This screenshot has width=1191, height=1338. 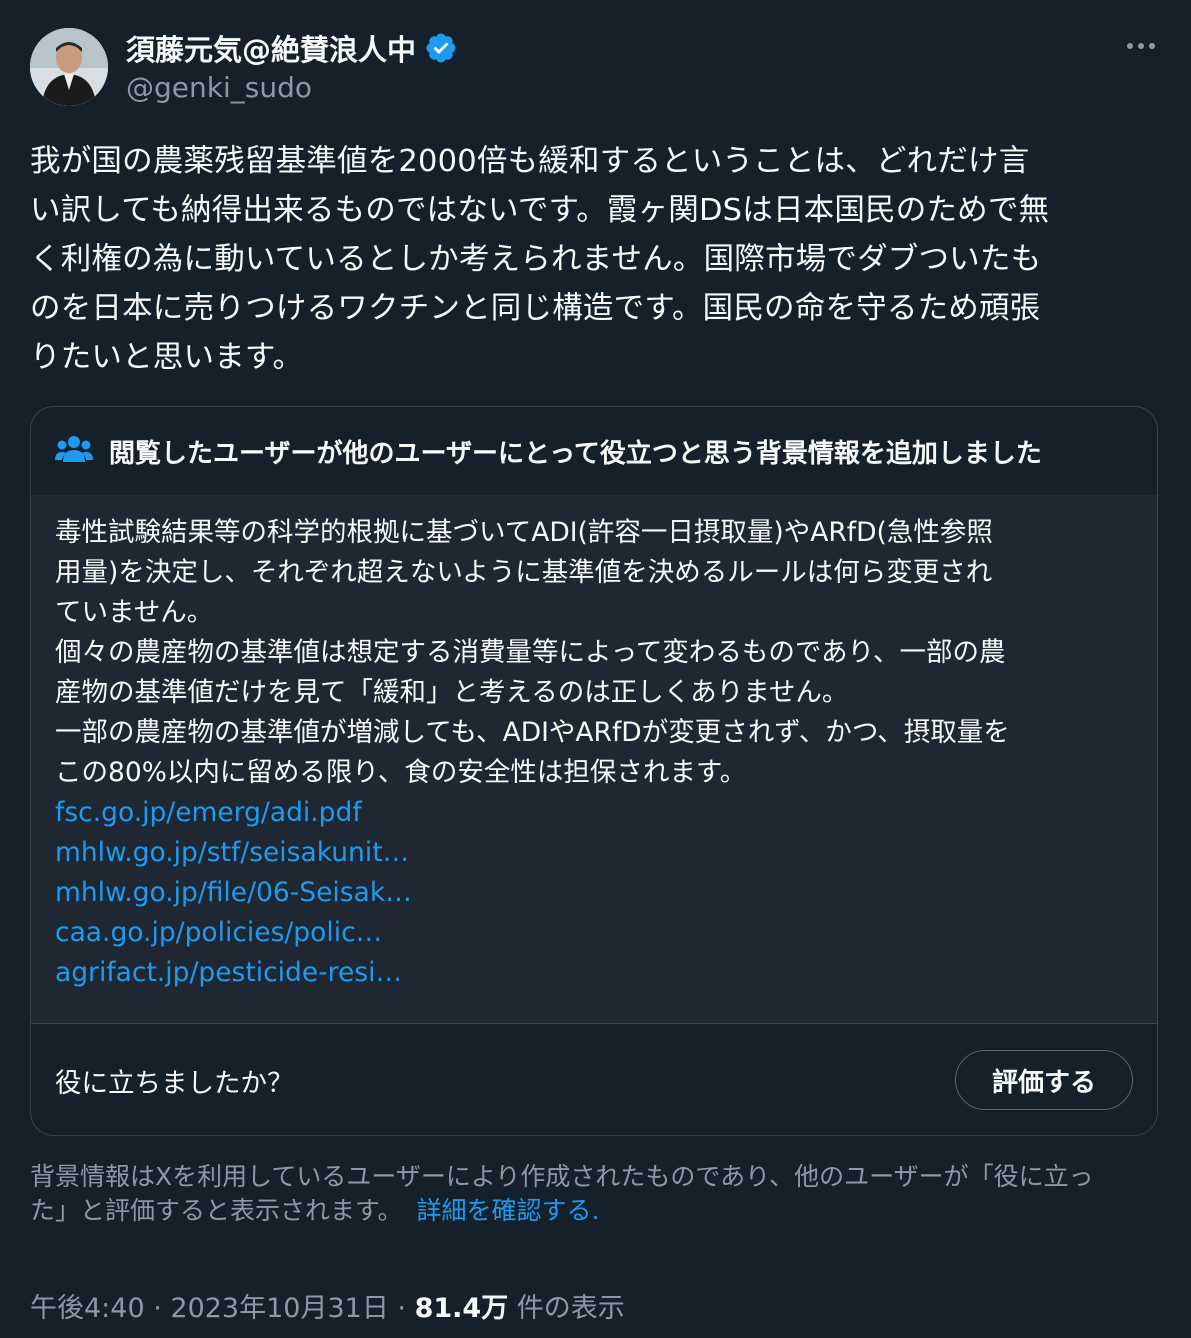 I want to click on community-people-icon, so click(x=74, y=451).